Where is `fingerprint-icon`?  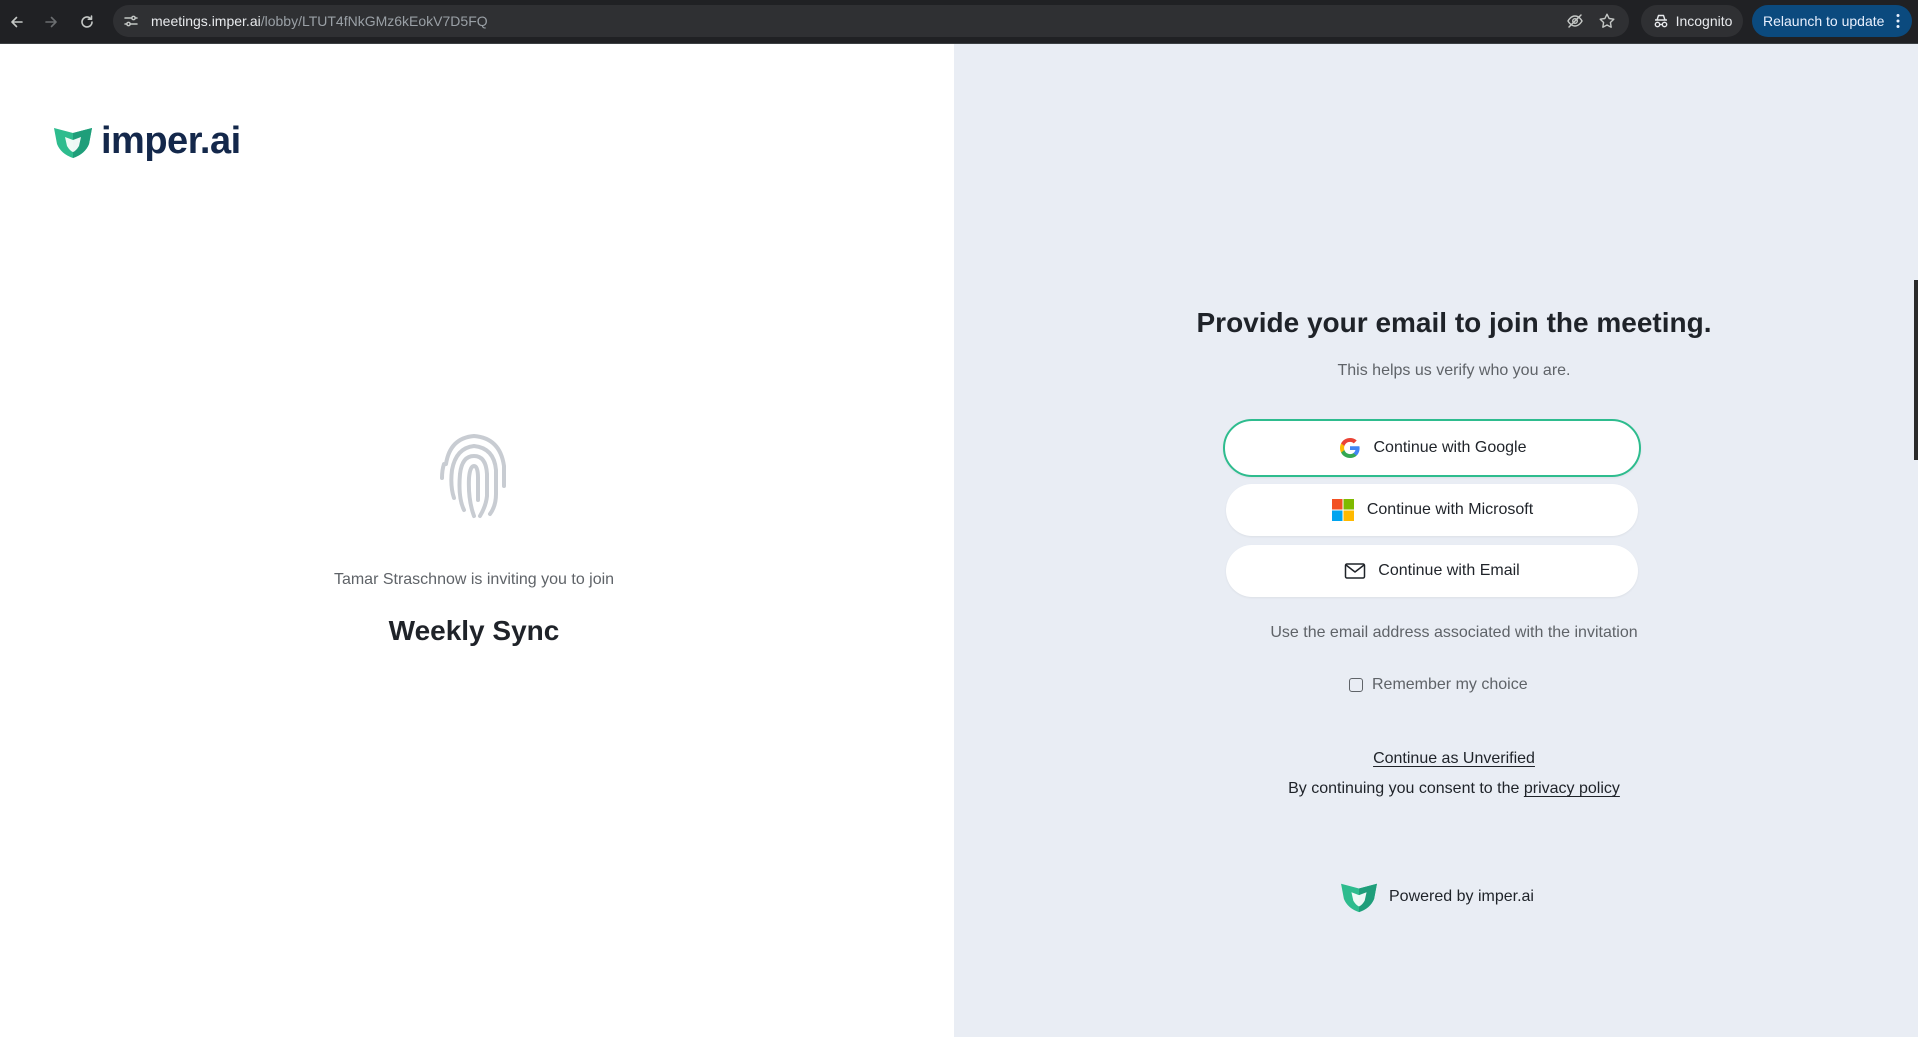
fingerprint-icon is located at coordinates (473, 475).